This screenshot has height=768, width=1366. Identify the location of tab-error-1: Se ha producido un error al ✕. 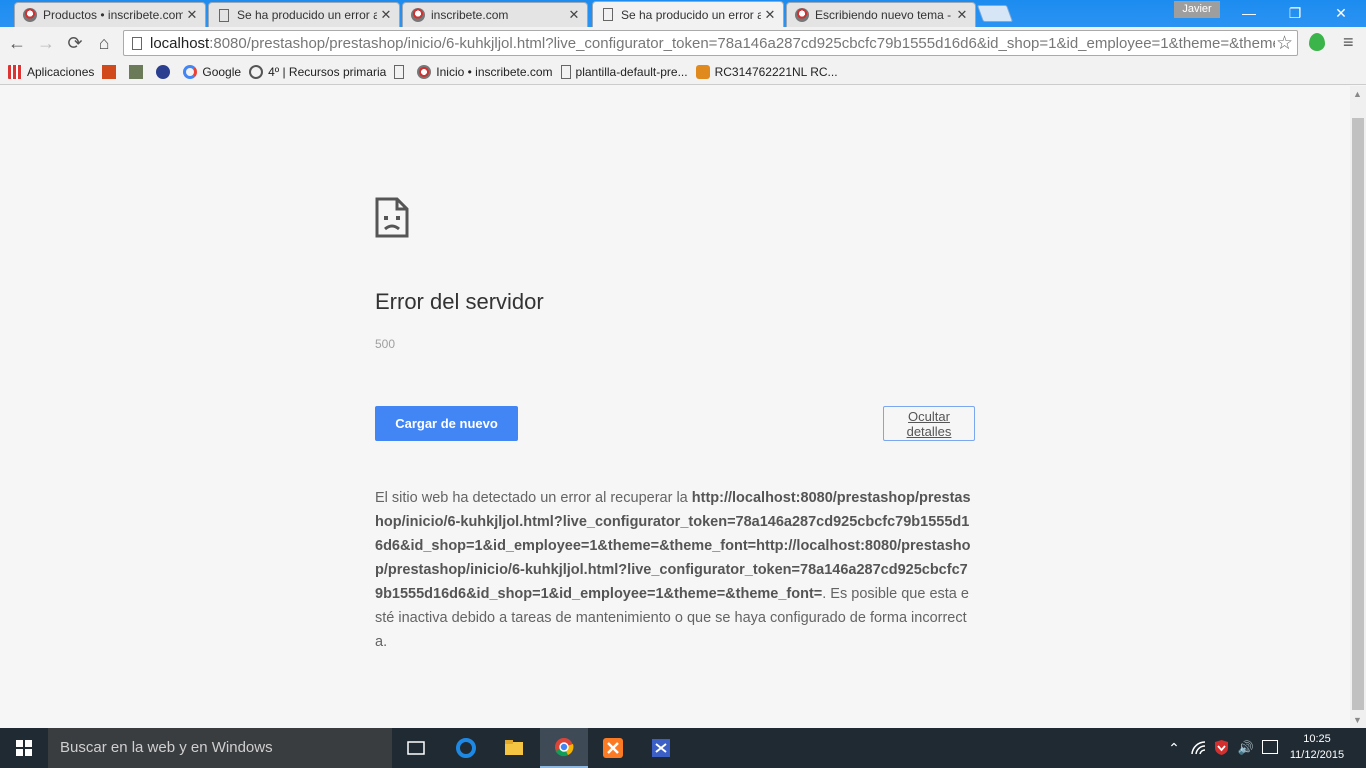
(304, 14).